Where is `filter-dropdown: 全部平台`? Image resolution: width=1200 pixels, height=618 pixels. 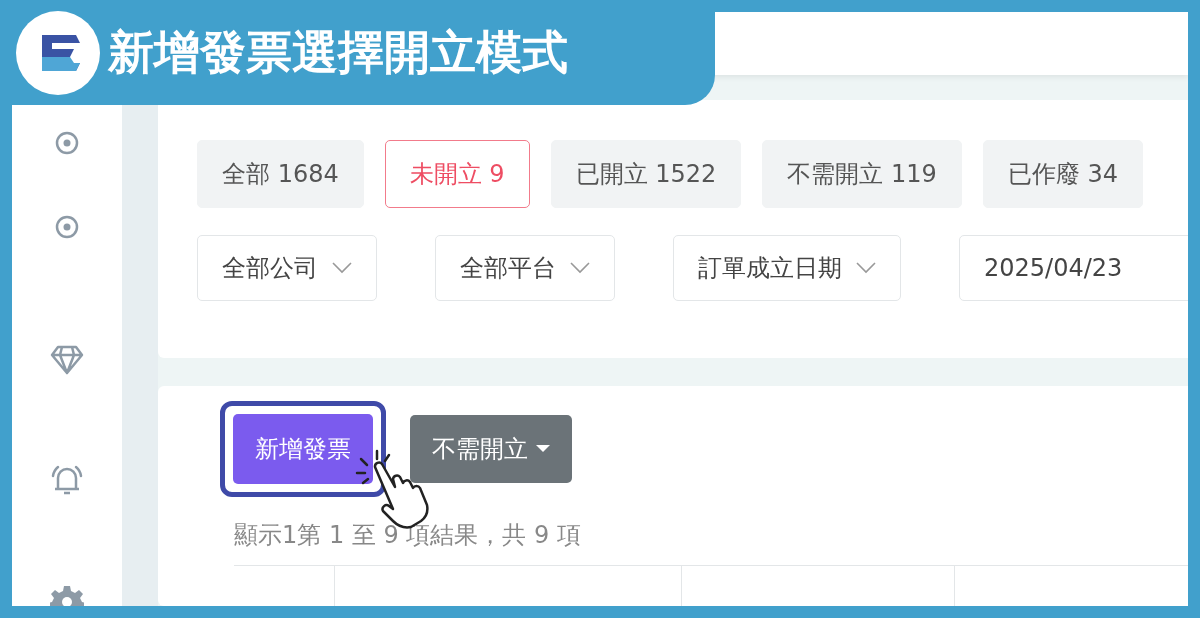 filter-dropdown: 全部平台 is located at coordinates (525, 268).